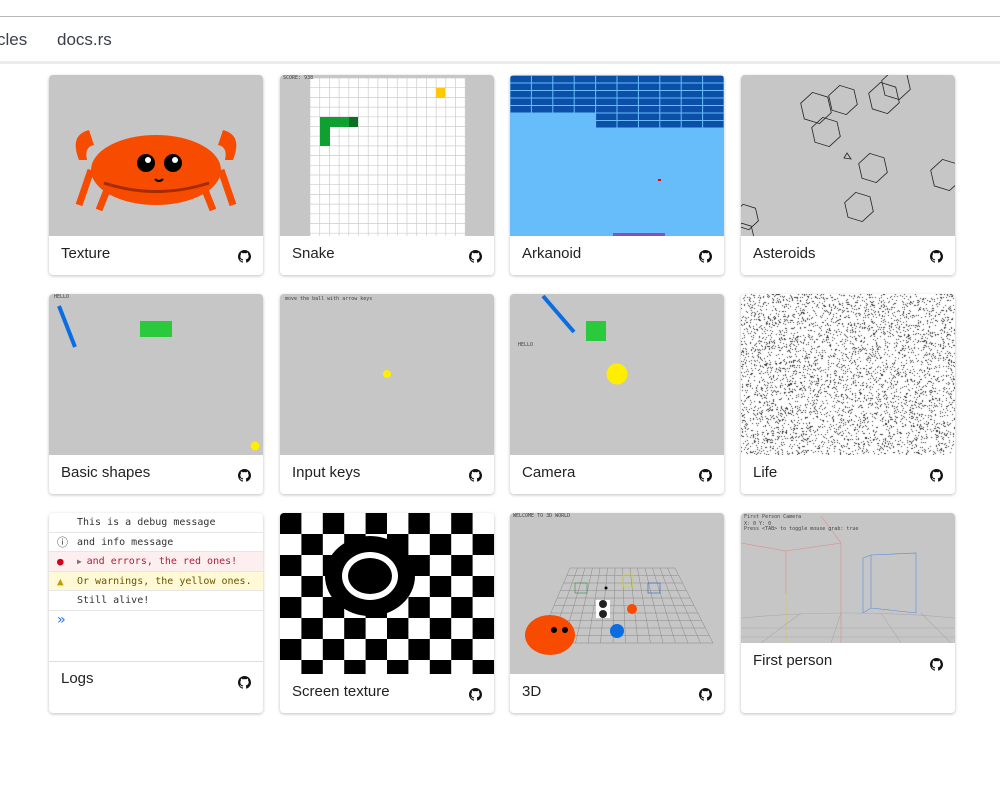  I want to click on nav-link-articles: cles, so click(13, 40).